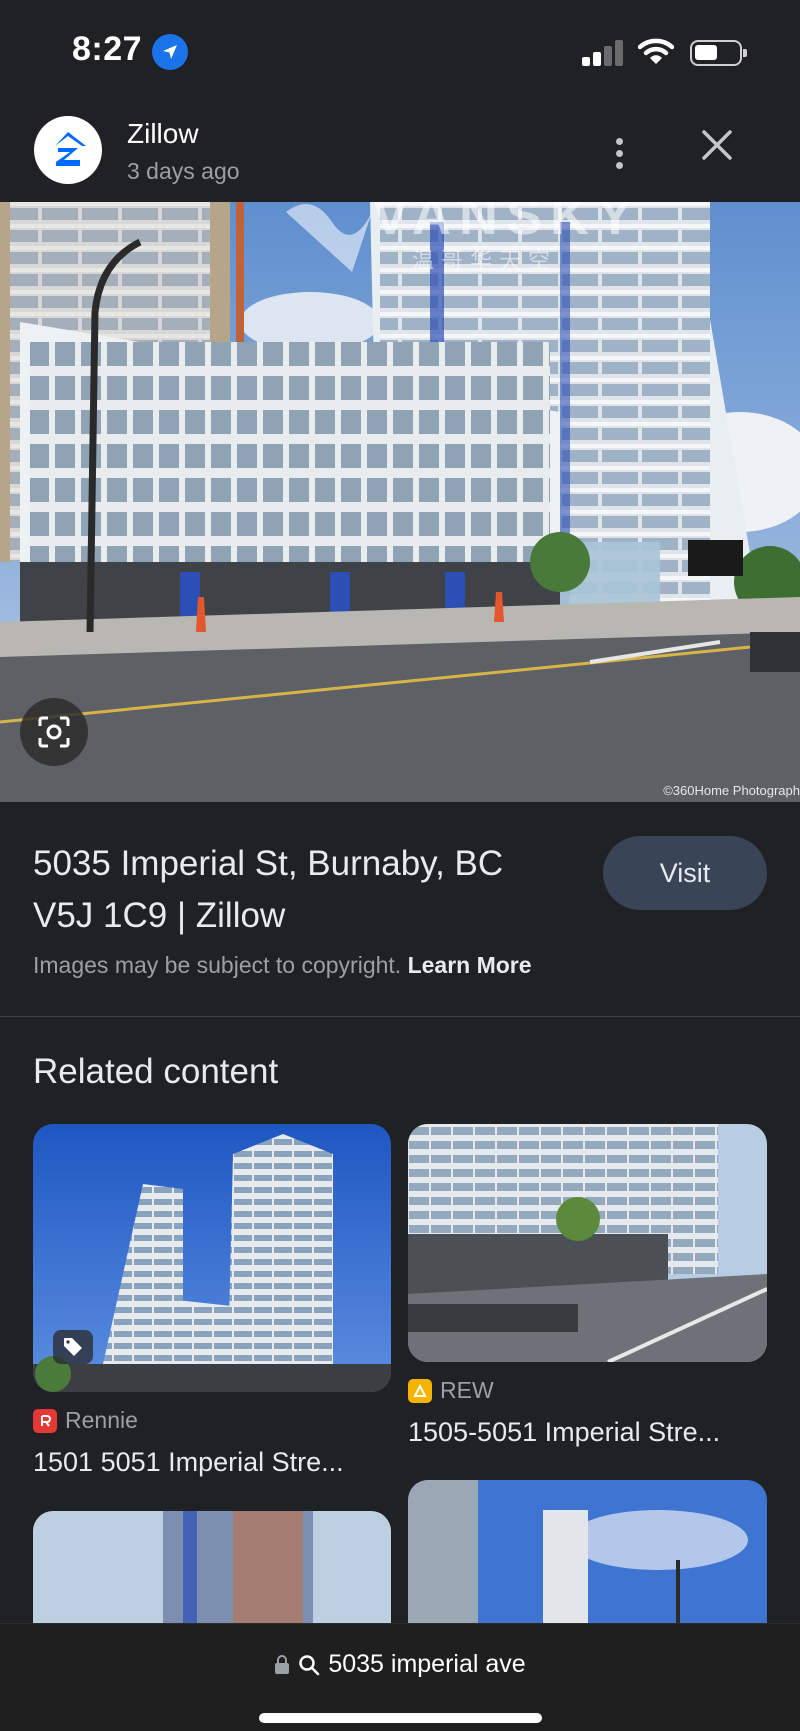 The height and width of the screenshot is (1731, 800). I want to click on battery-icon, so click(718, 53).